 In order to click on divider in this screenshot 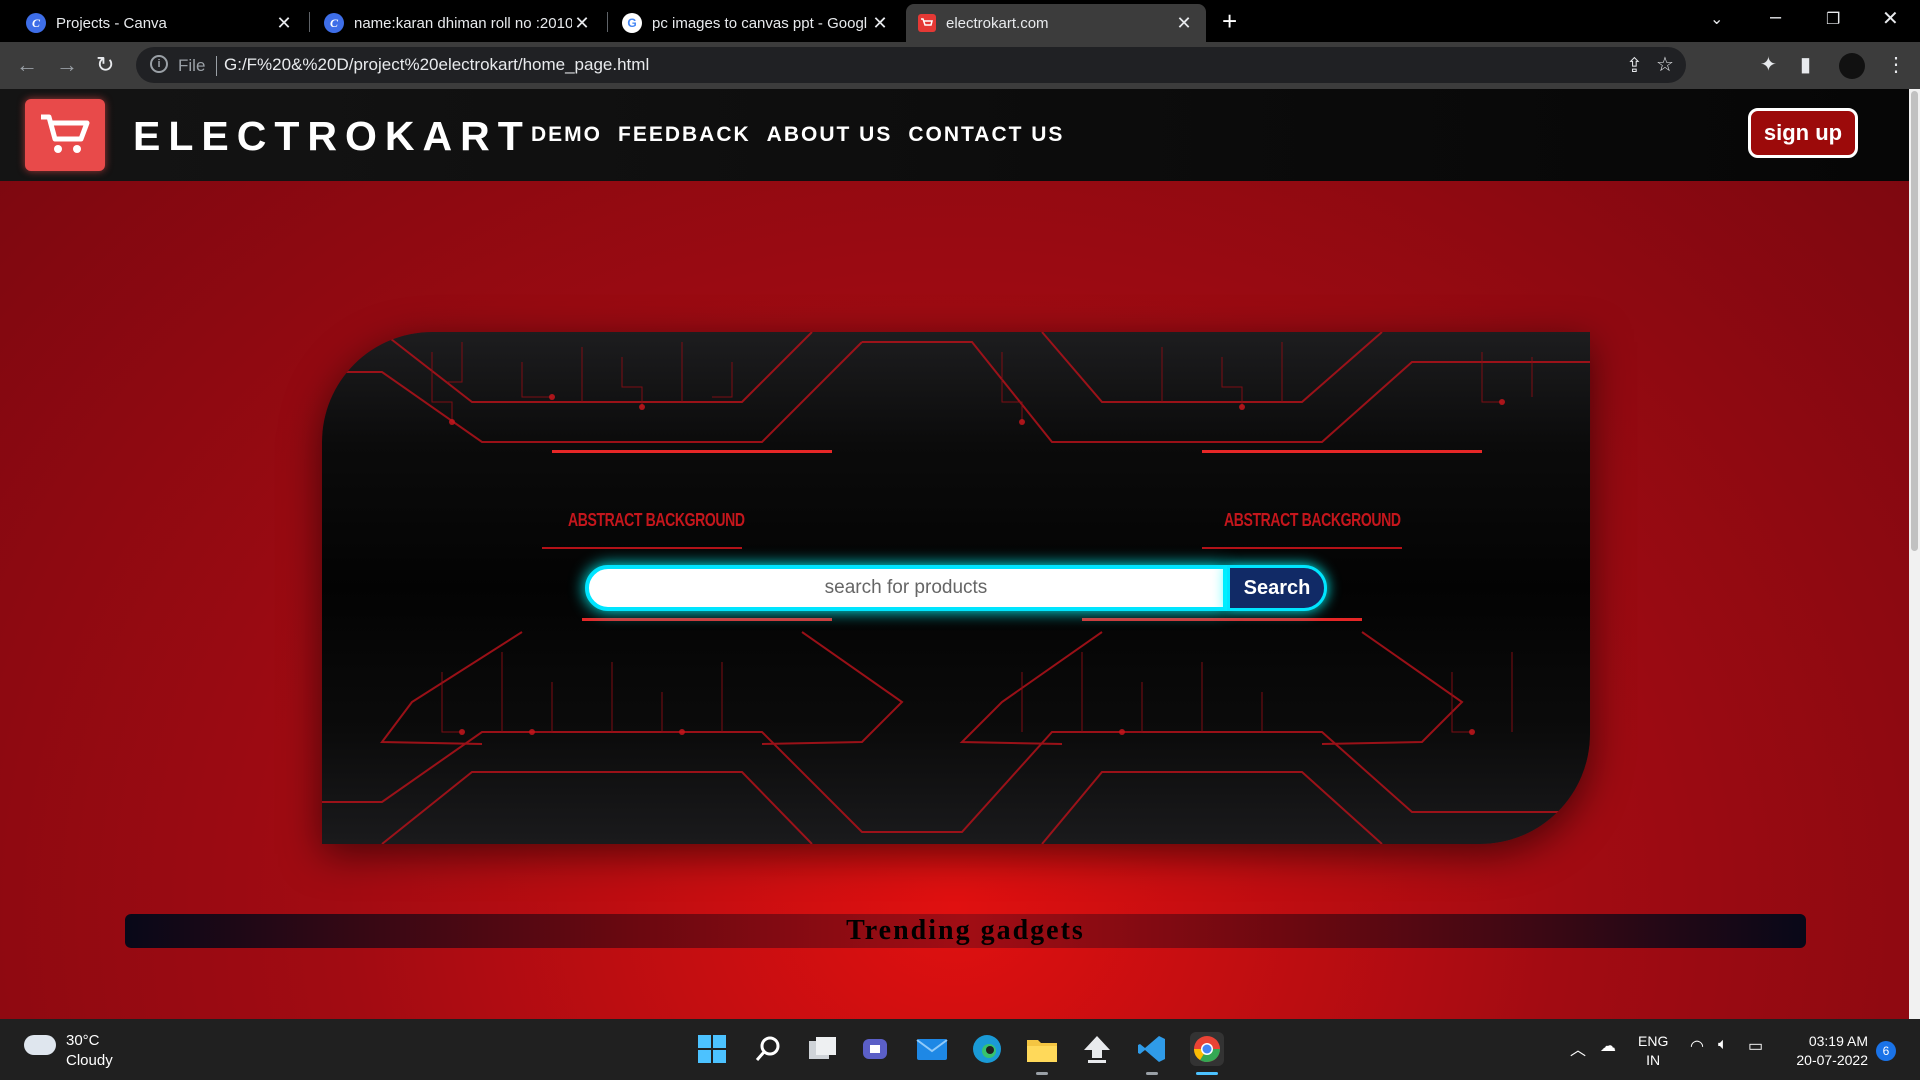, I will do `click(216, 66)`.